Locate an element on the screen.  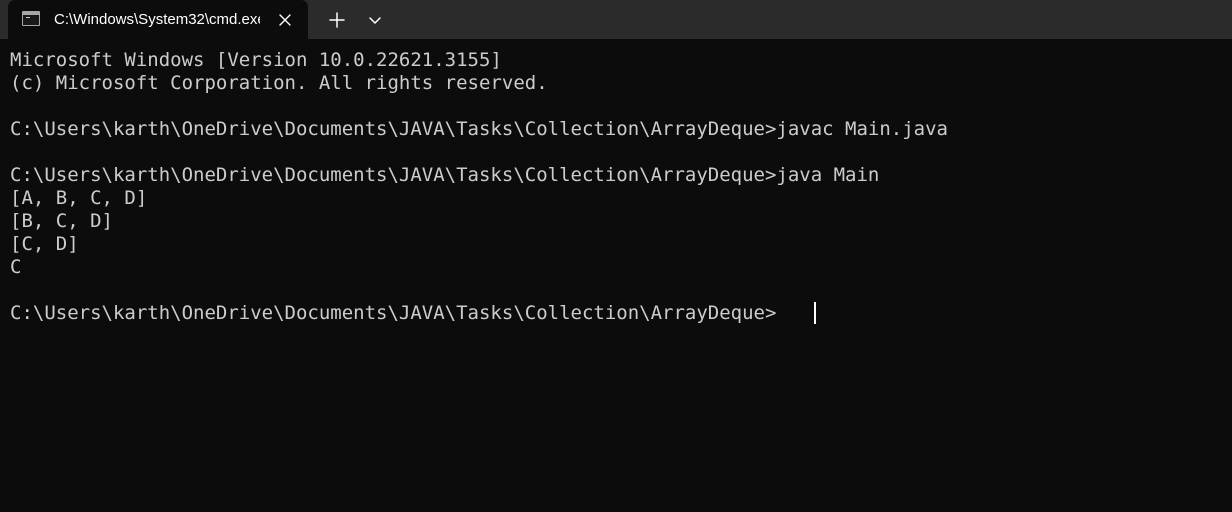
text-cursor is located at coordinates (815, 313).